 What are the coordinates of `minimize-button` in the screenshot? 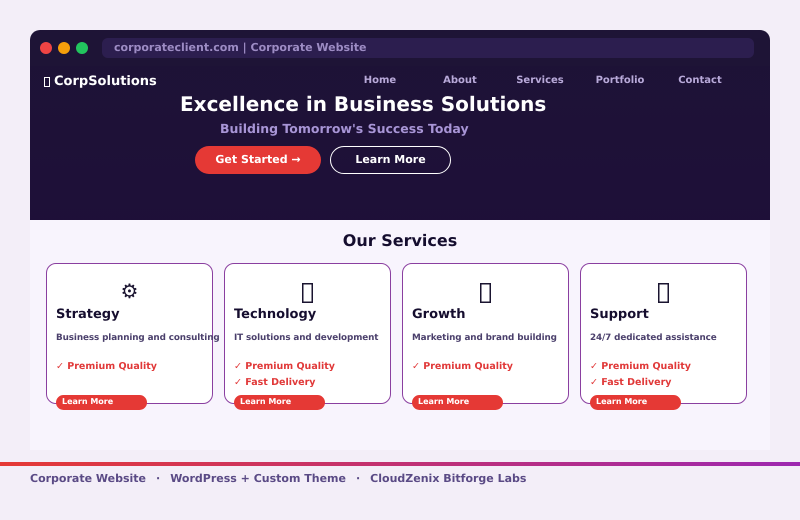 It's located at (64, 48).